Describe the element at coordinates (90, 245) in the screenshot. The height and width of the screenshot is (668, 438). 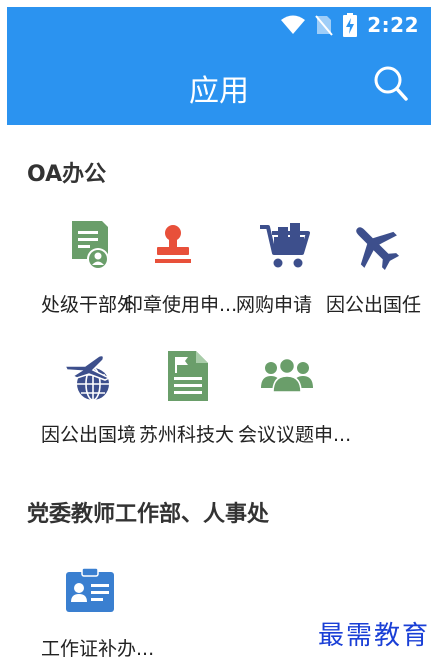
I see `certificate-icon` at that location.